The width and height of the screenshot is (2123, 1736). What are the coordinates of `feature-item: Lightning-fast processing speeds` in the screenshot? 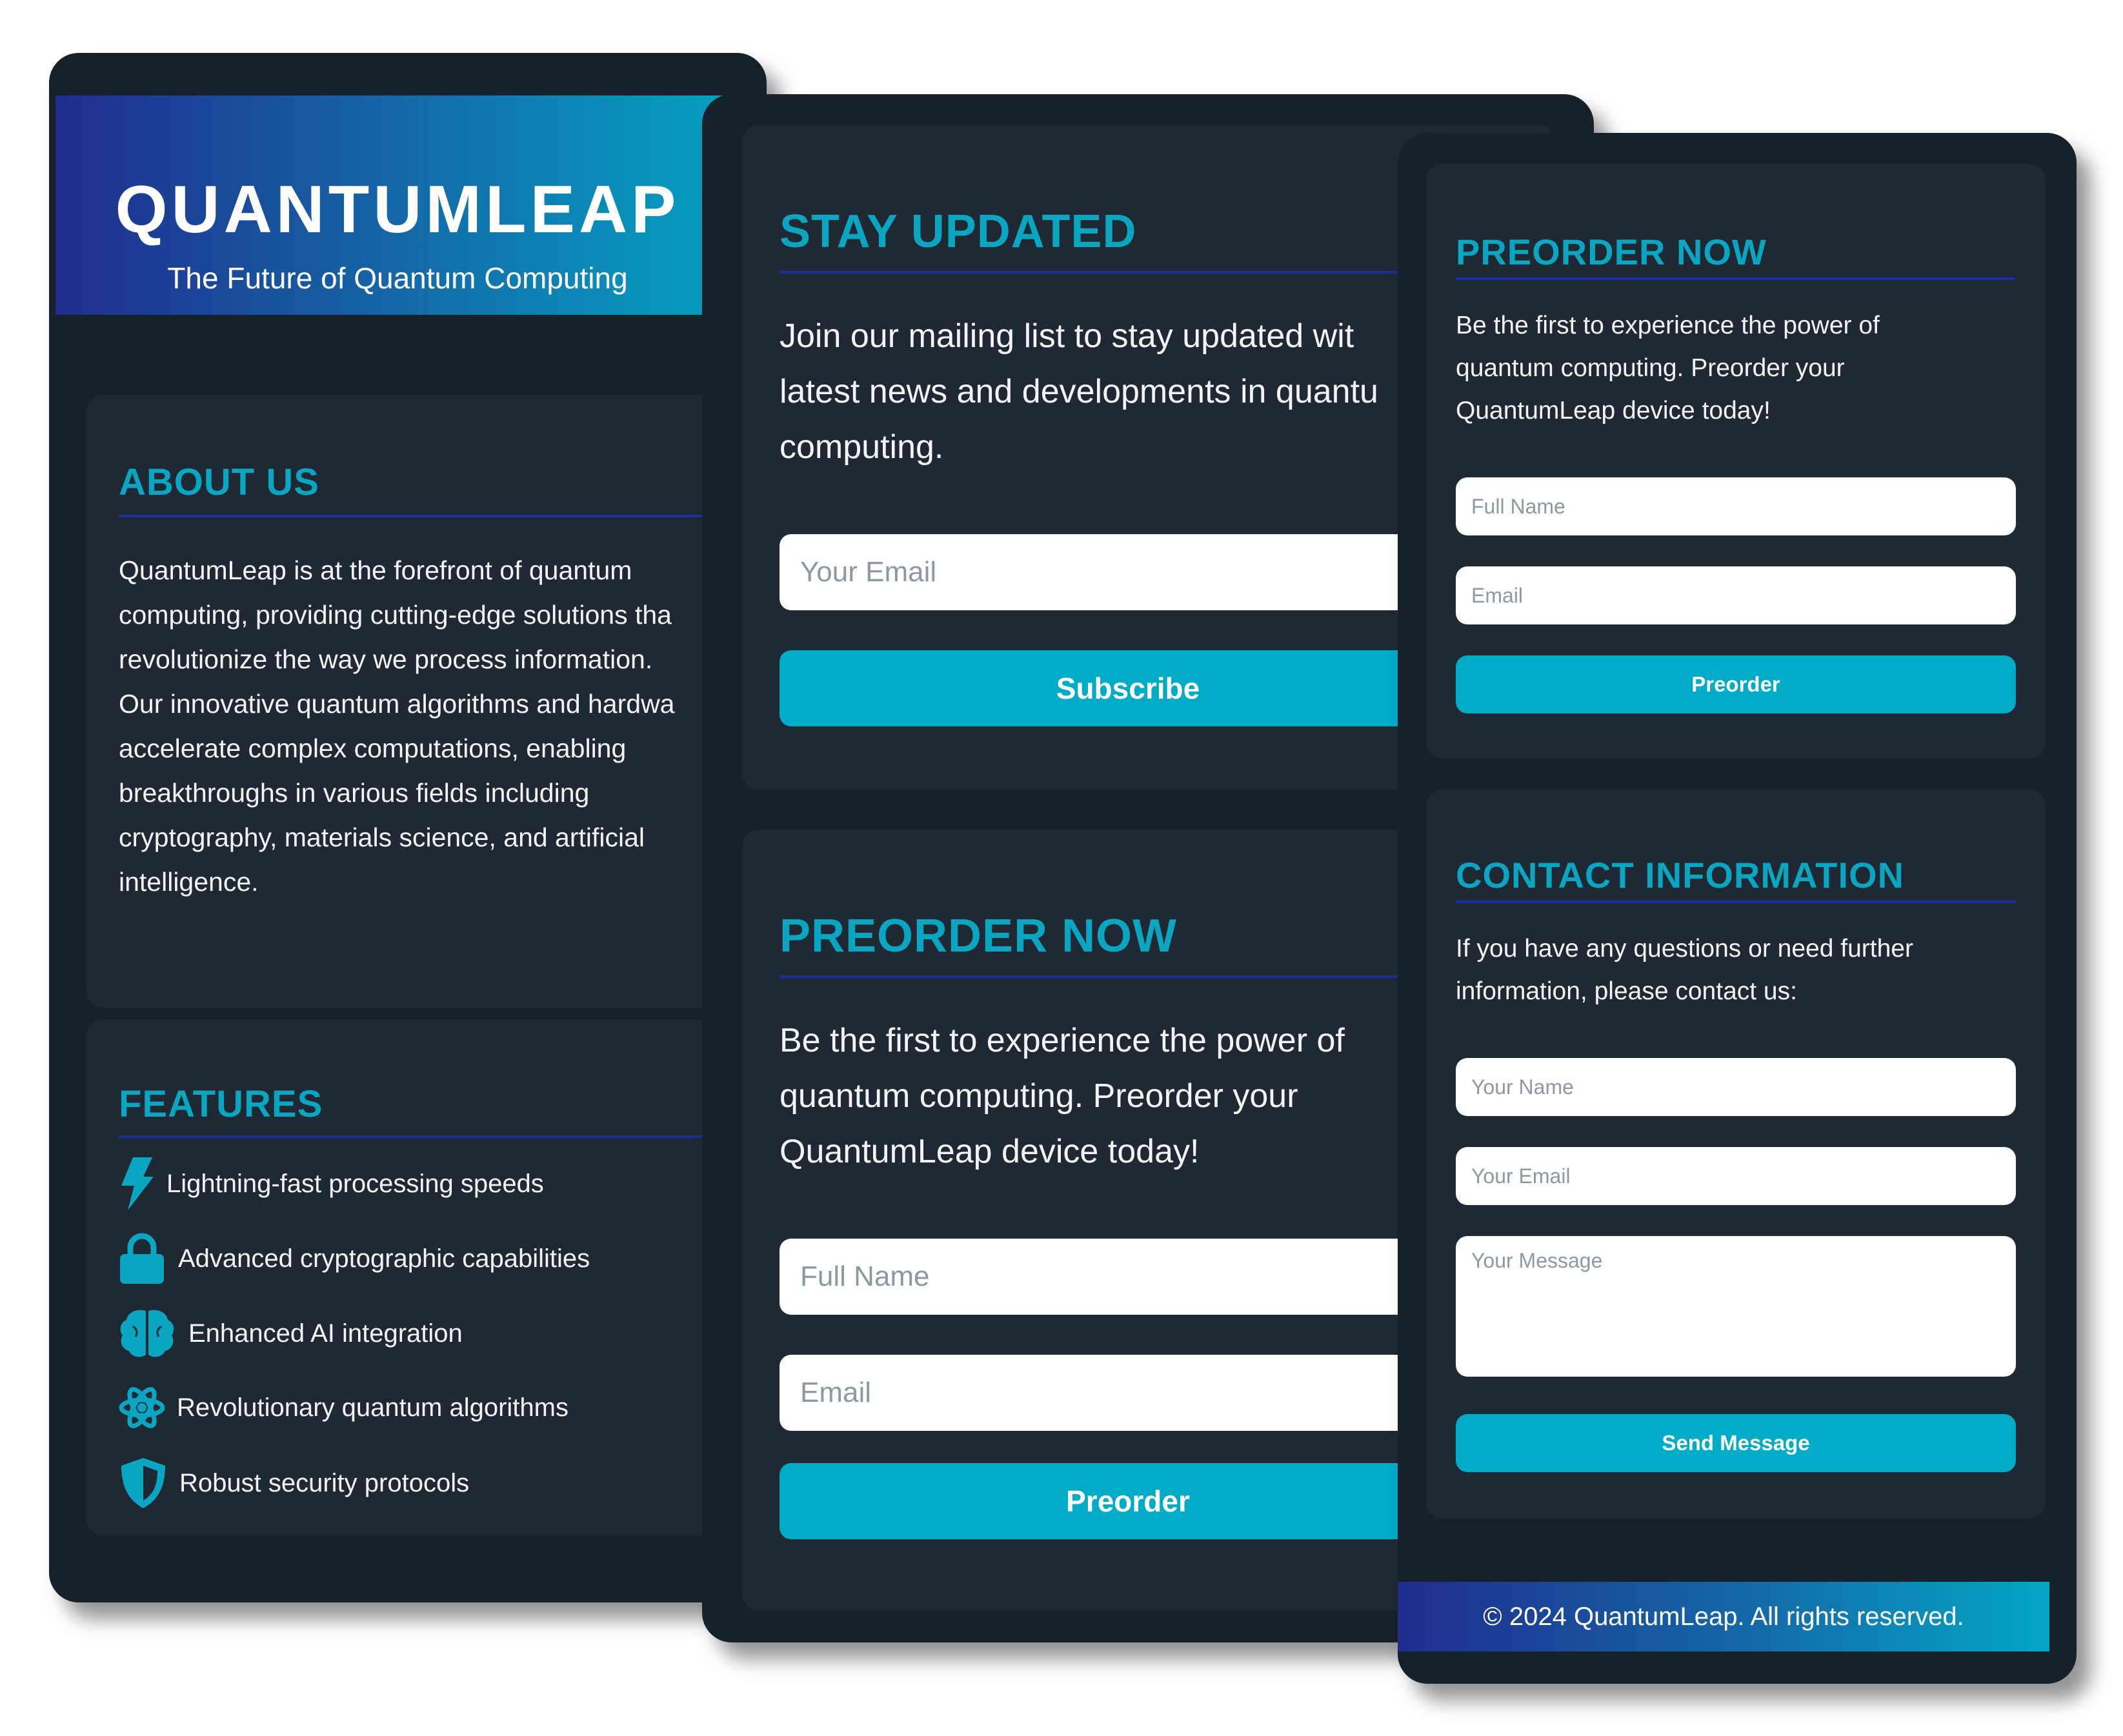 It's located at (331, 1183).